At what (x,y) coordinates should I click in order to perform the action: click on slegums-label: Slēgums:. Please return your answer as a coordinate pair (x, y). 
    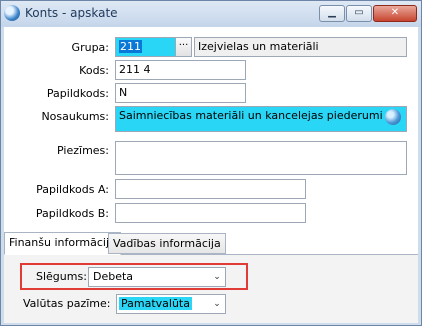
    Looking at the image, I should click on (61, 276).